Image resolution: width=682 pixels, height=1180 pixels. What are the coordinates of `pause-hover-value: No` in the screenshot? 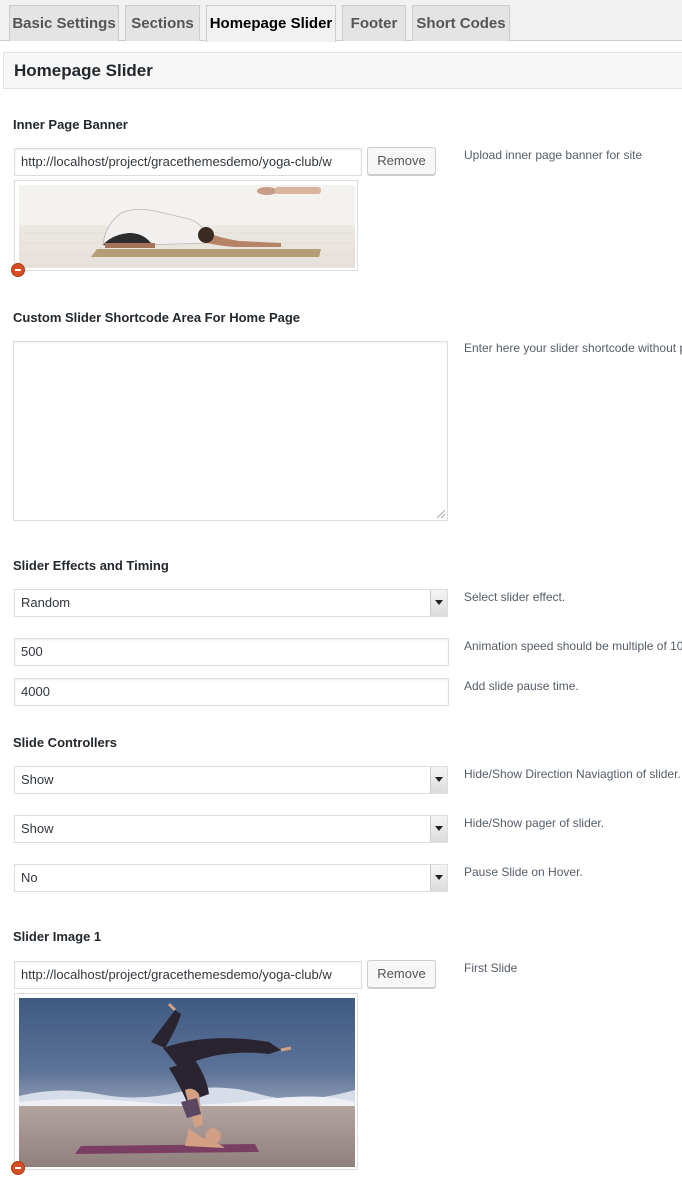 It's located at (29, 877).